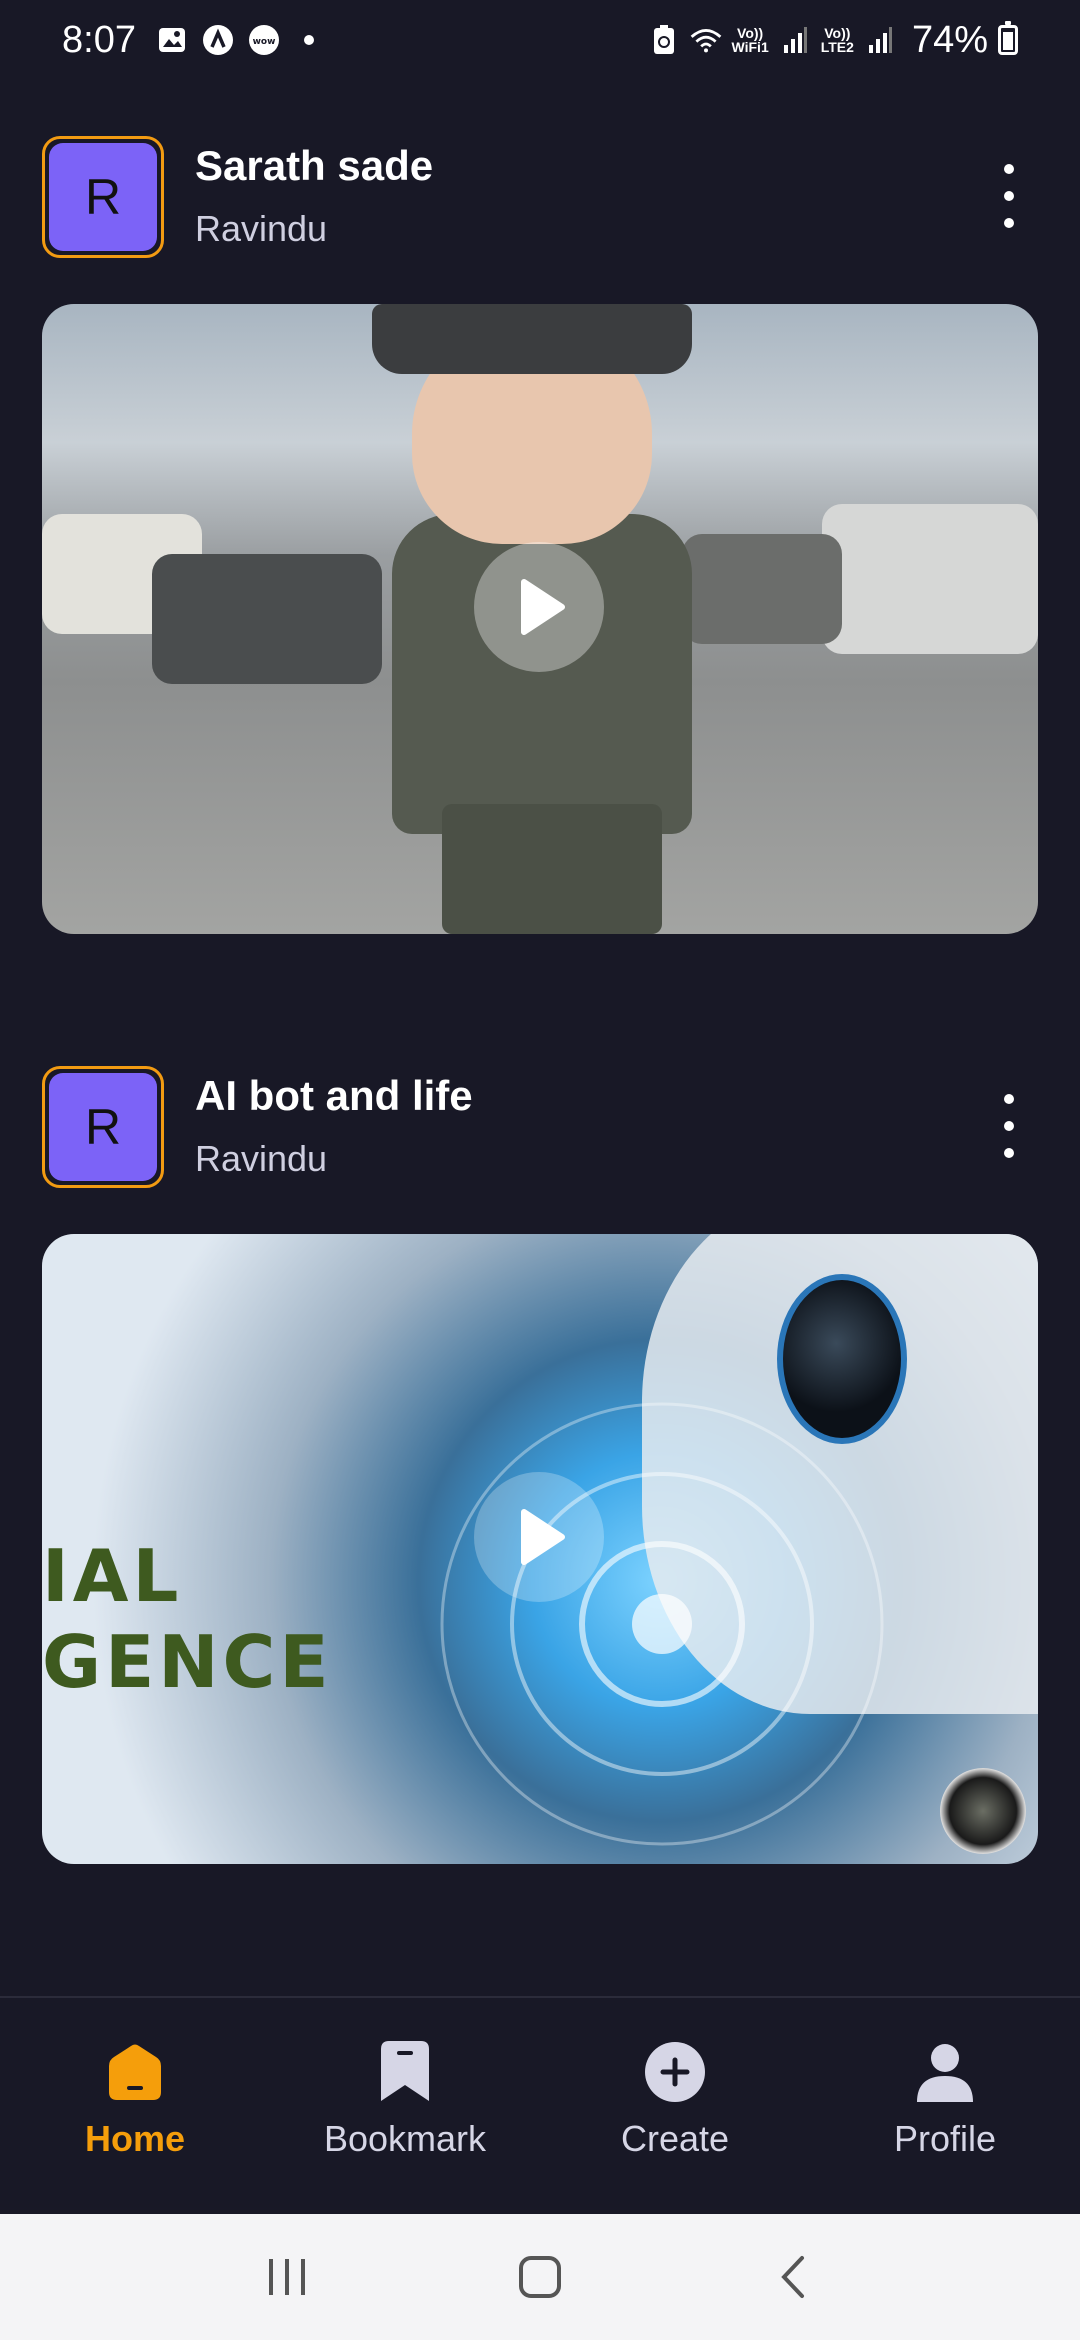 The width and height of the screenshot is (1080, 2340). Describe the element at coordinates (218, 40) in the screenshot. I see `app-a-icon` at that location.